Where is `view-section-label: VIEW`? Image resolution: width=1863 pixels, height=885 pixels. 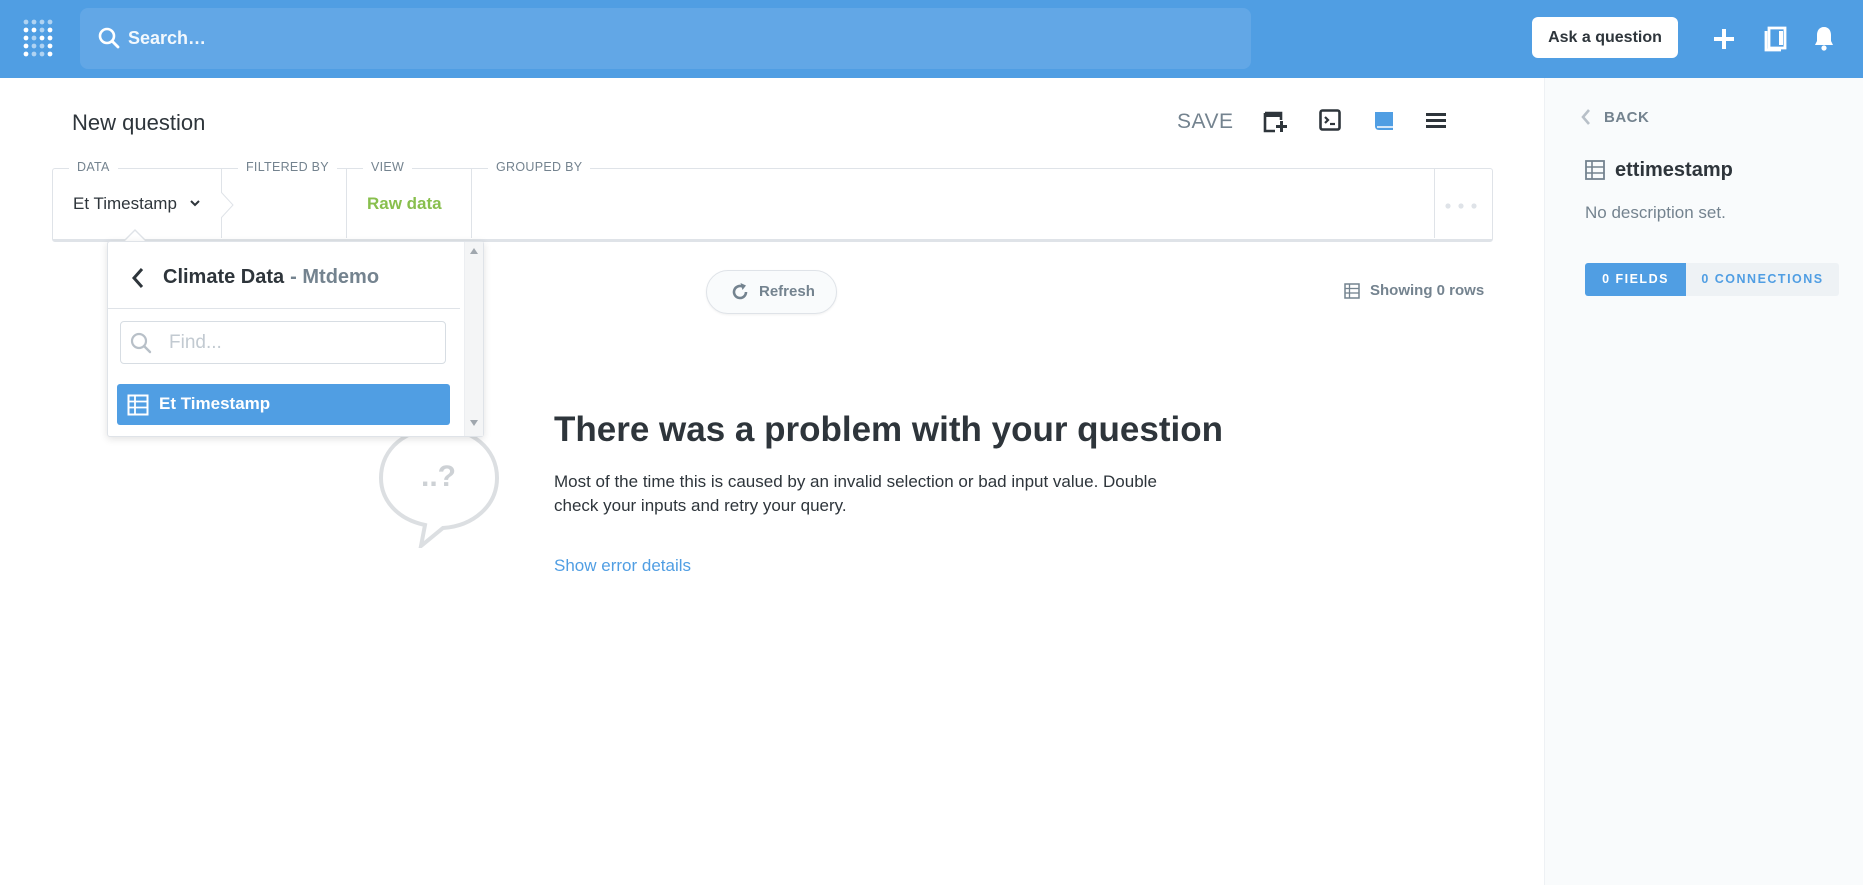
view-section-label: VIEW is located at coordinates (388, 167).